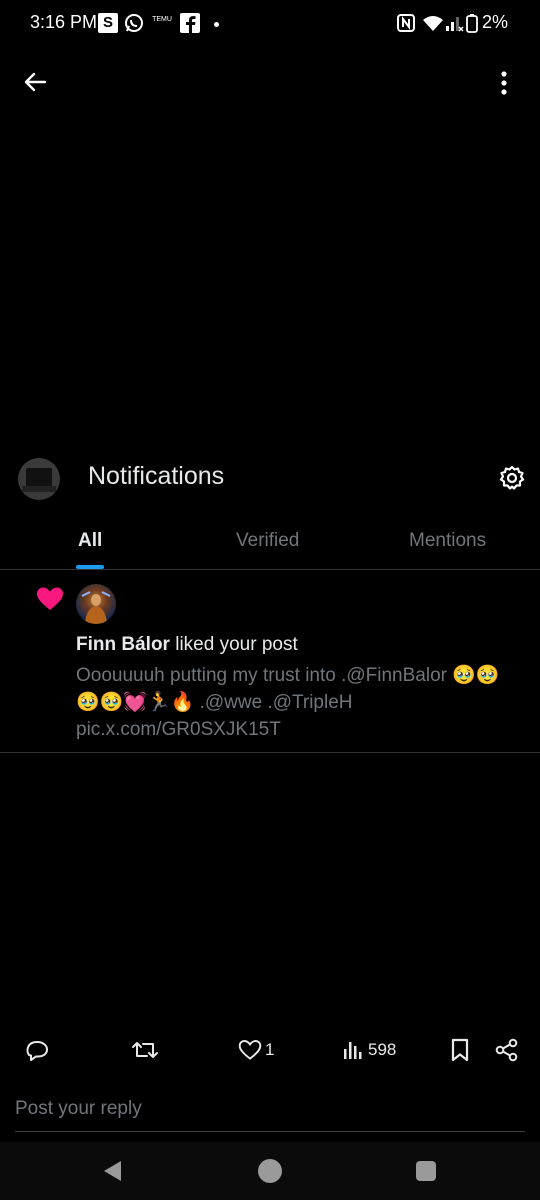  I want to click on profile-avatar, so click(39, 479).